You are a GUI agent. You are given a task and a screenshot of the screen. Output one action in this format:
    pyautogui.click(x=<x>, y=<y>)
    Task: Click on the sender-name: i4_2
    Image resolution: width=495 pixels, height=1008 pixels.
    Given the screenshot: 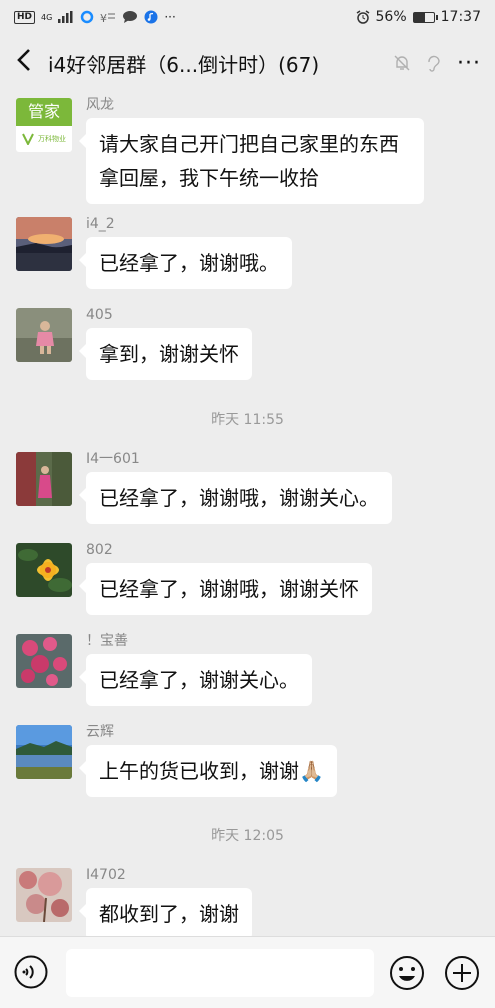 What is the action you would take?
    pyautogui.click(x=100, y=224)
    